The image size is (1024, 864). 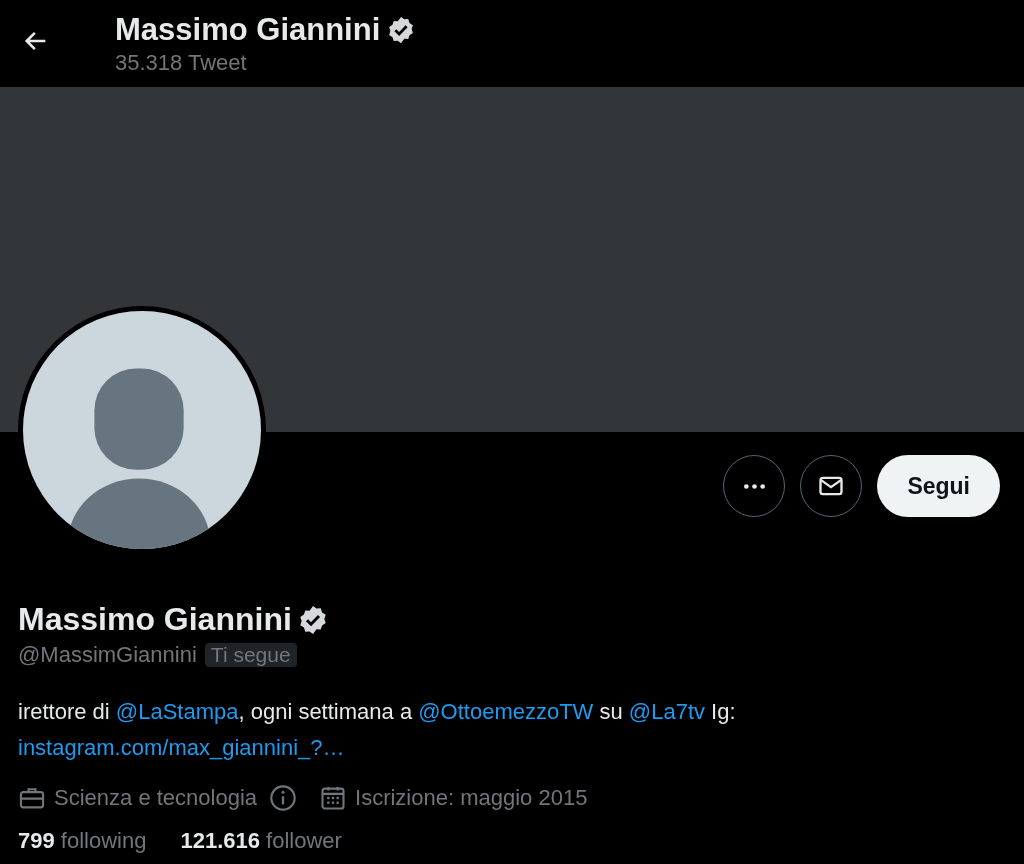 I want to click on bio-link: @La7tv, so click(x=666, y=711).